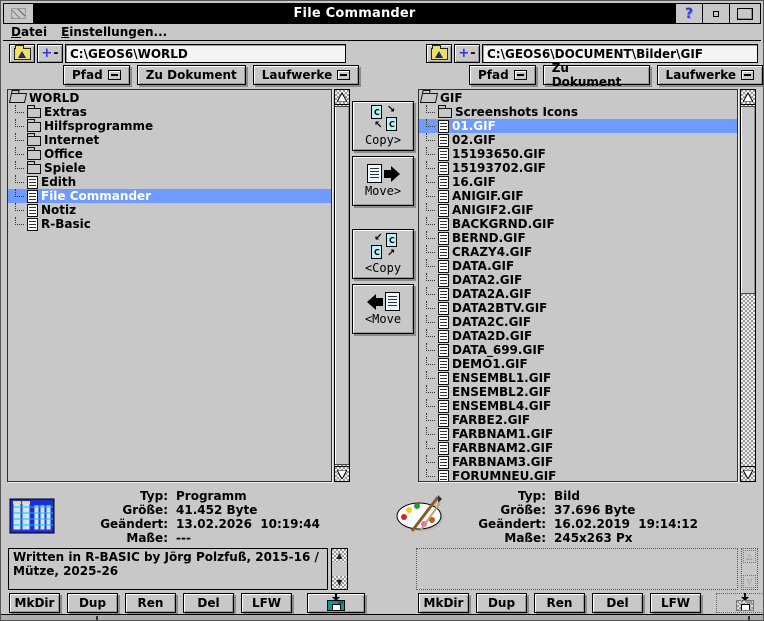 This screenshot has width=764, height=621. I want to click on dup-button-right: Dup, so click(501, 603).